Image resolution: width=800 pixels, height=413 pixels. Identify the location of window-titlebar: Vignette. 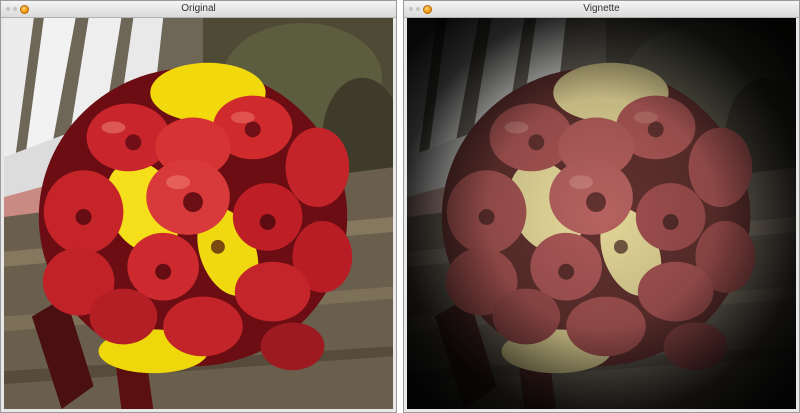
(601, 9).